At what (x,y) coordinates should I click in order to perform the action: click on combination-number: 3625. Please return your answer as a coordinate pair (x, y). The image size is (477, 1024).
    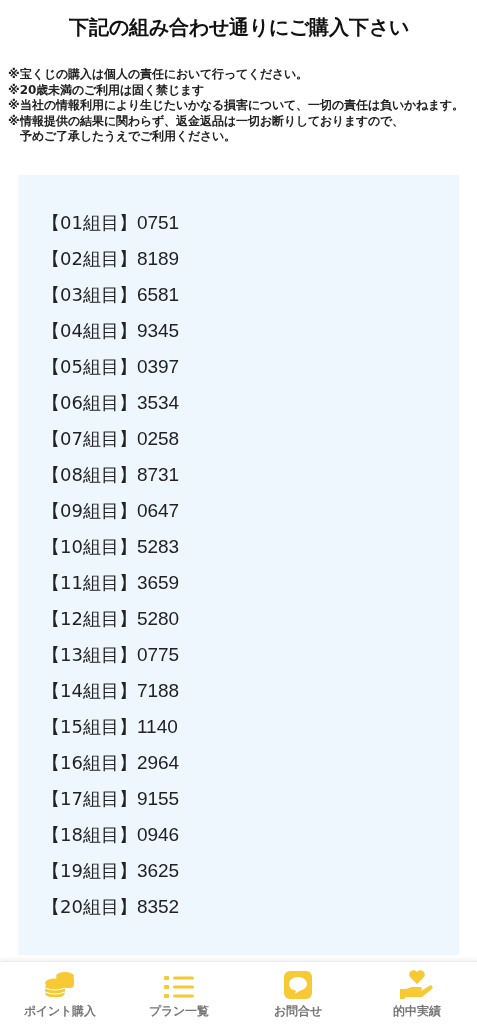
    Looking at the image, I should click on (158, 870).